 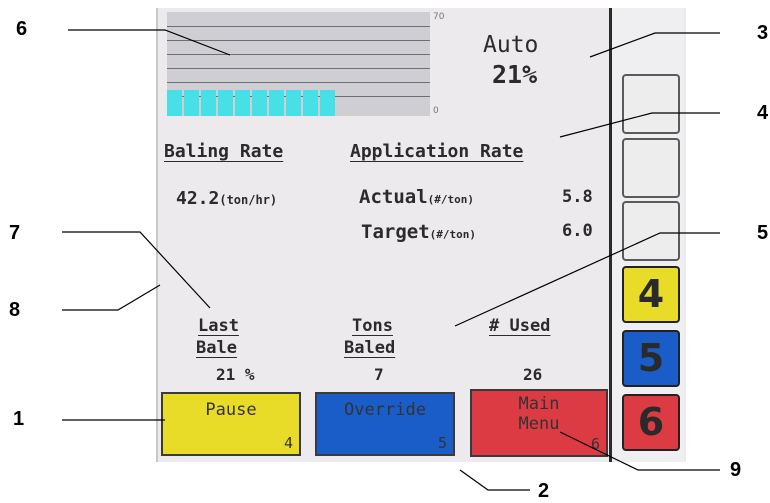 I want to click on callout-3: 3, so click(x=763, y=33).